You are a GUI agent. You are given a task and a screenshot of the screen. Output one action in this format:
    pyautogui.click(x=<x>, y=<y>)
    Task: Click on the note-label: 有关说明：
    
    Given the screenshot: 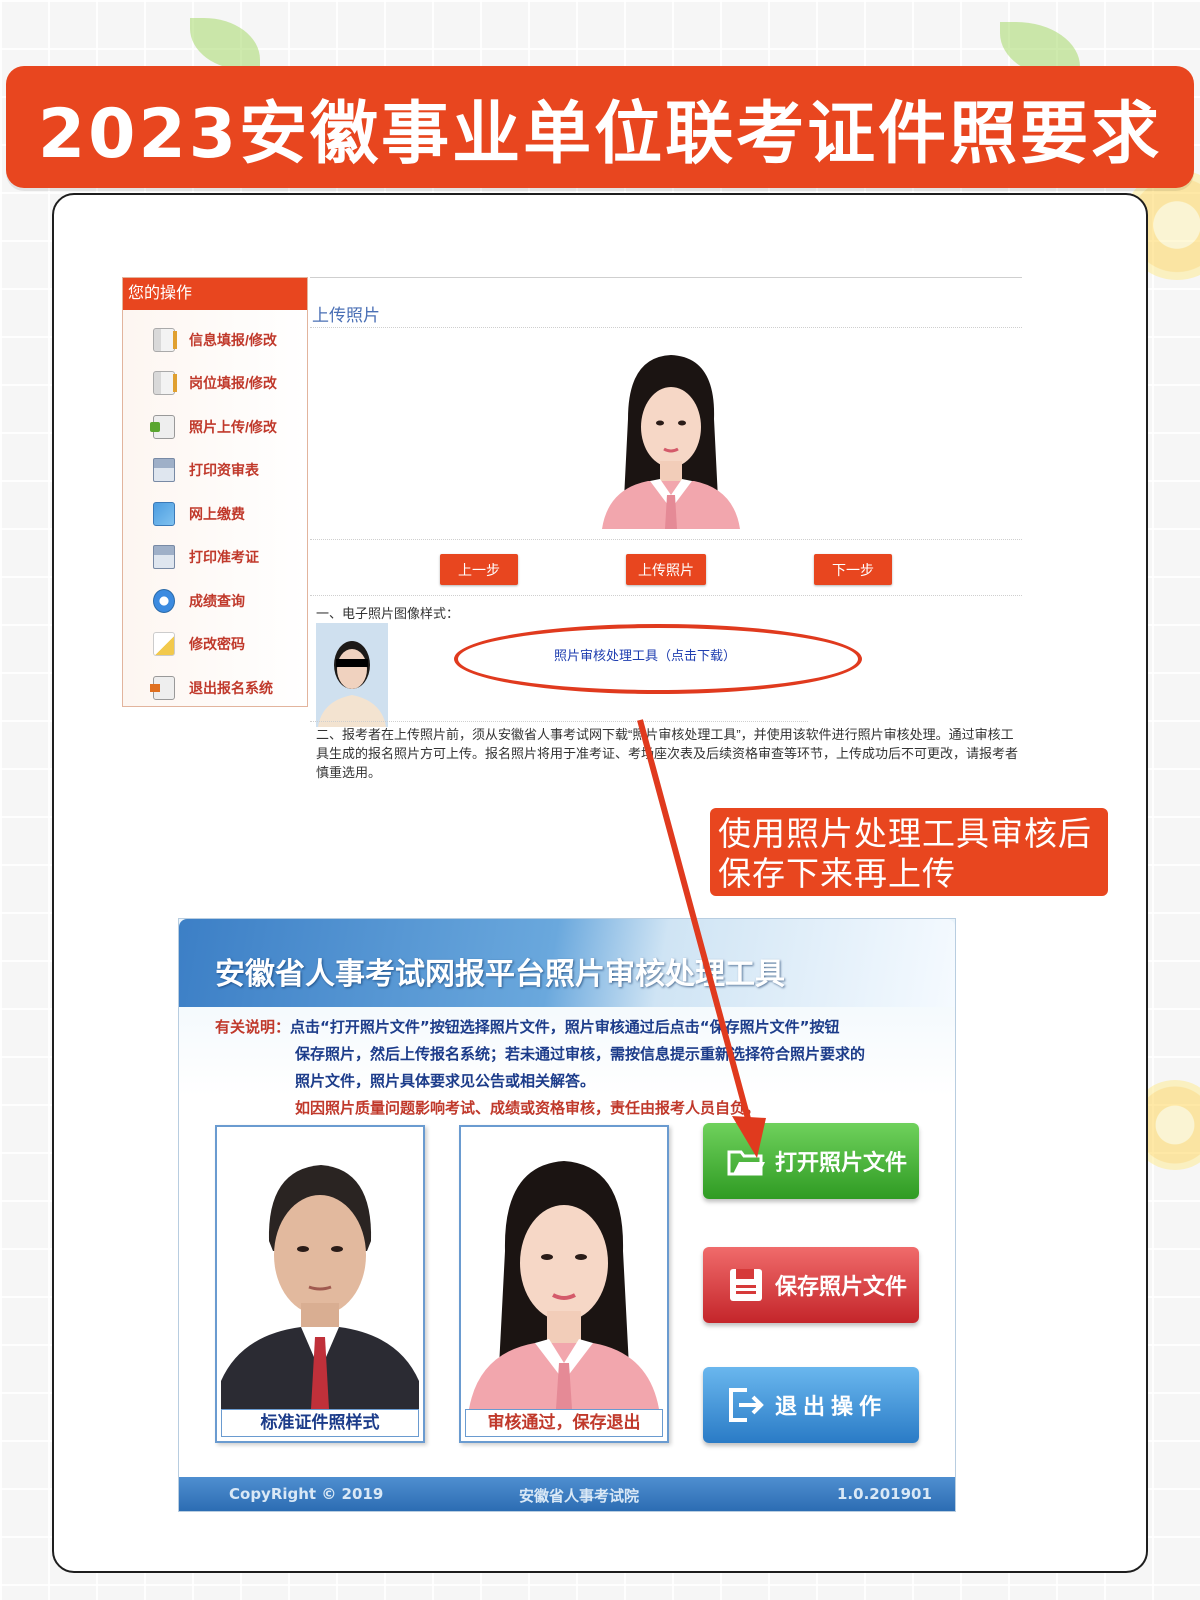 What is the action you would take?
    pyautogui.click(x=253, y=1027)
    